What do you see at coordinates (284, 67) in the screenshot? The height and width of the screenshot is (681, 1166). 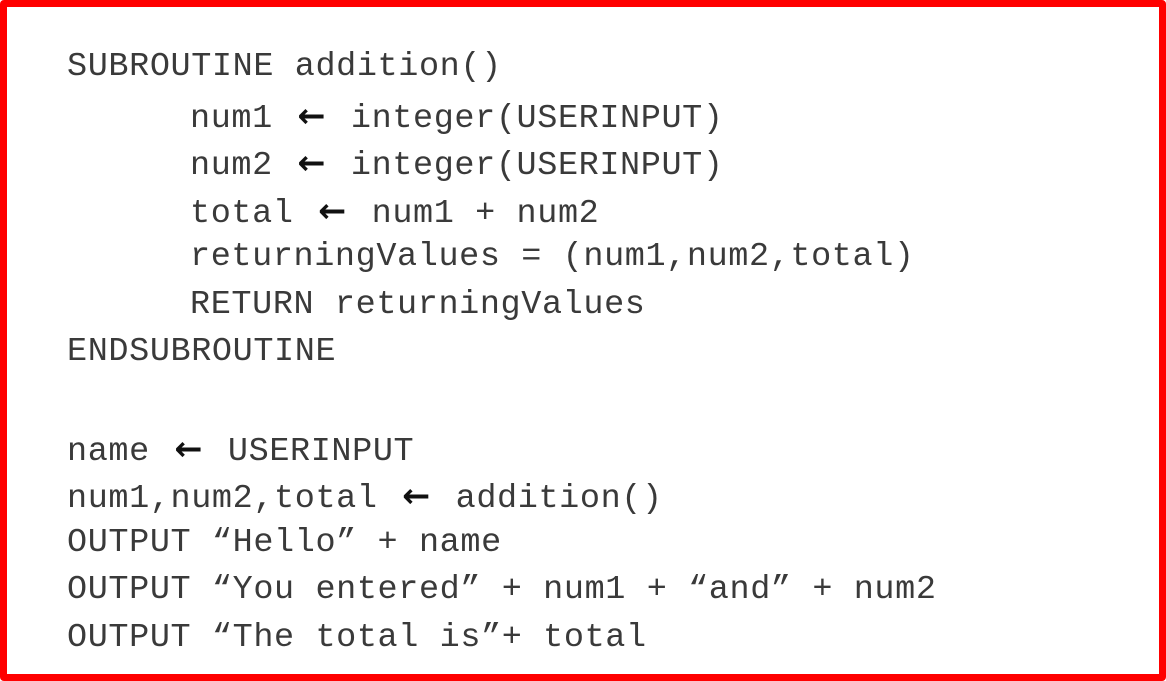 I see `code-line-1: SUBROUTINE addition()` at bounding box center [284, 67].